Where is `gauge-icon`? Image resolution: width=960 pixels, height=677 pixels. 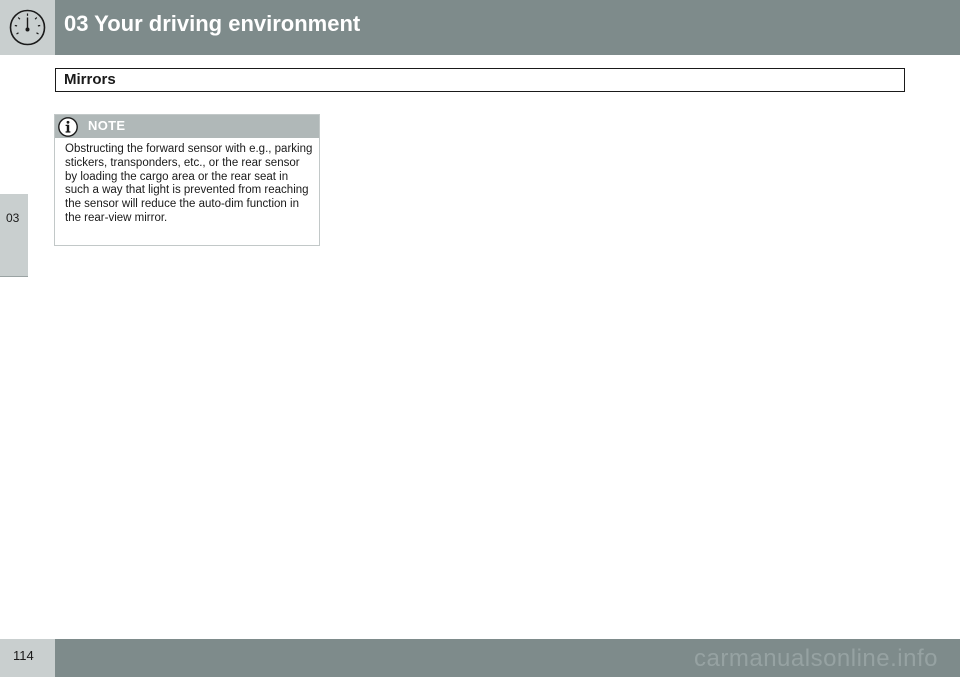 gauge-icon is located at coordinates (27, 27).